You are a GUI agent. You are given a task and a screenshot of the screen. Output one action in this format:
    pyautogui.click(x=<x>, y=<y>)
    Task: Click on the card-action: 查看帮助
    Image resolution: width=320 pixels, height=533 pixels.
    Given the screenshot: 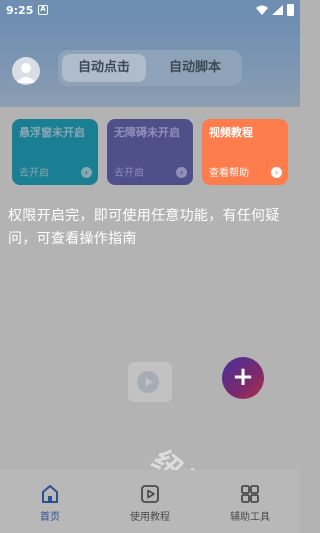 What is the action you would take?
    pyautogui.click(x=229, y=173)
    